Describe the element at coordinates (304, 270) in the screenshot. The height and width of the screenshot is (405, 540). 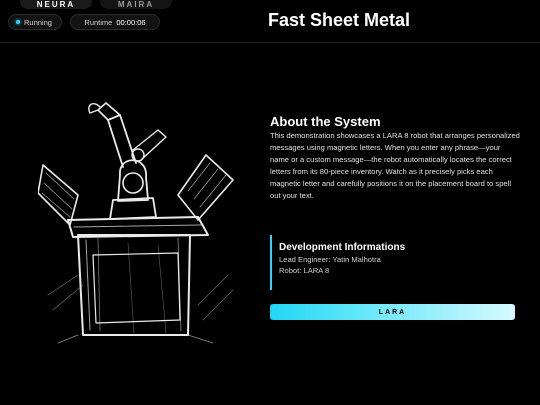
I see `robot-model: Robot: LARA 8` at that location.